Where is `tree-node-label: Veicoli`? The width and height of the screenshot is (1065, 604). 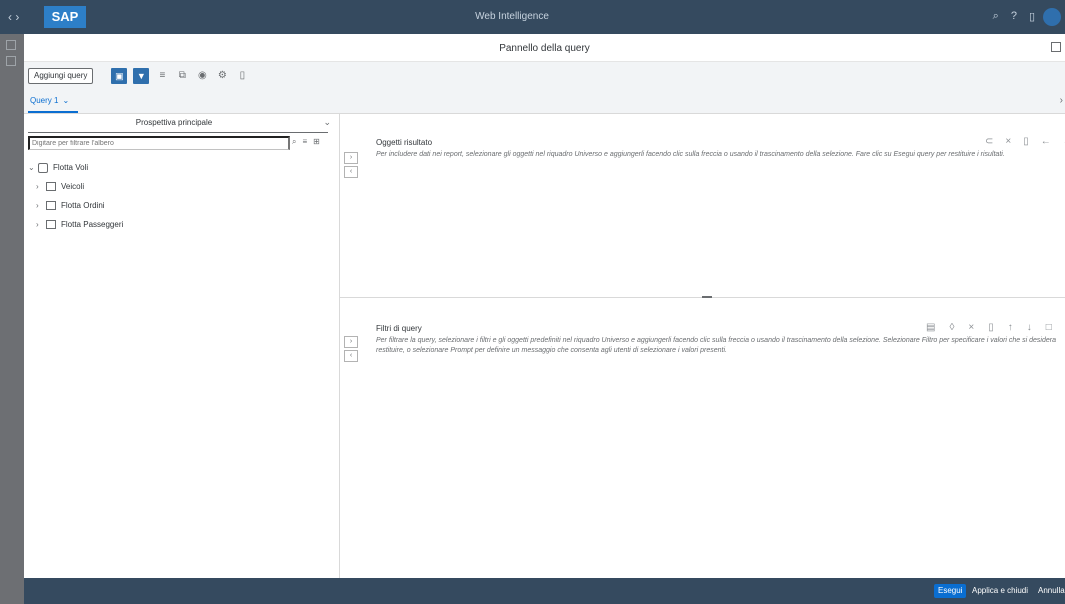
tree-node-label: Veicoli is located at coordinates (73, 186).